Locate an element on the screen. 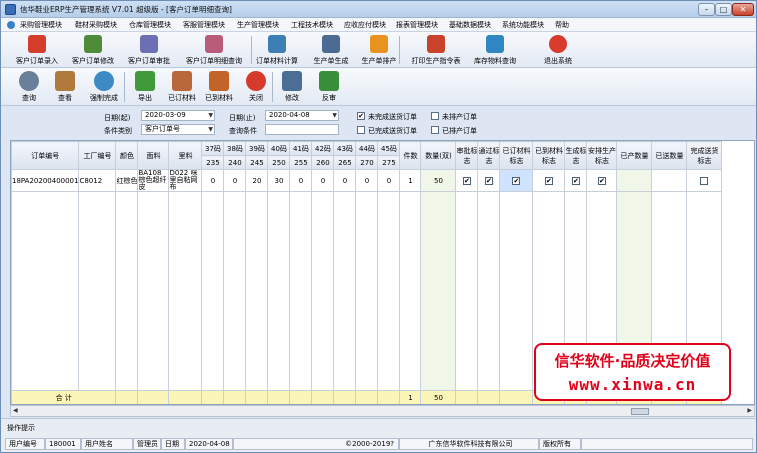 Image resolution: width=757 pixels, height=453 pixels. export-button: 导出 is located at coordinates (145, 87).